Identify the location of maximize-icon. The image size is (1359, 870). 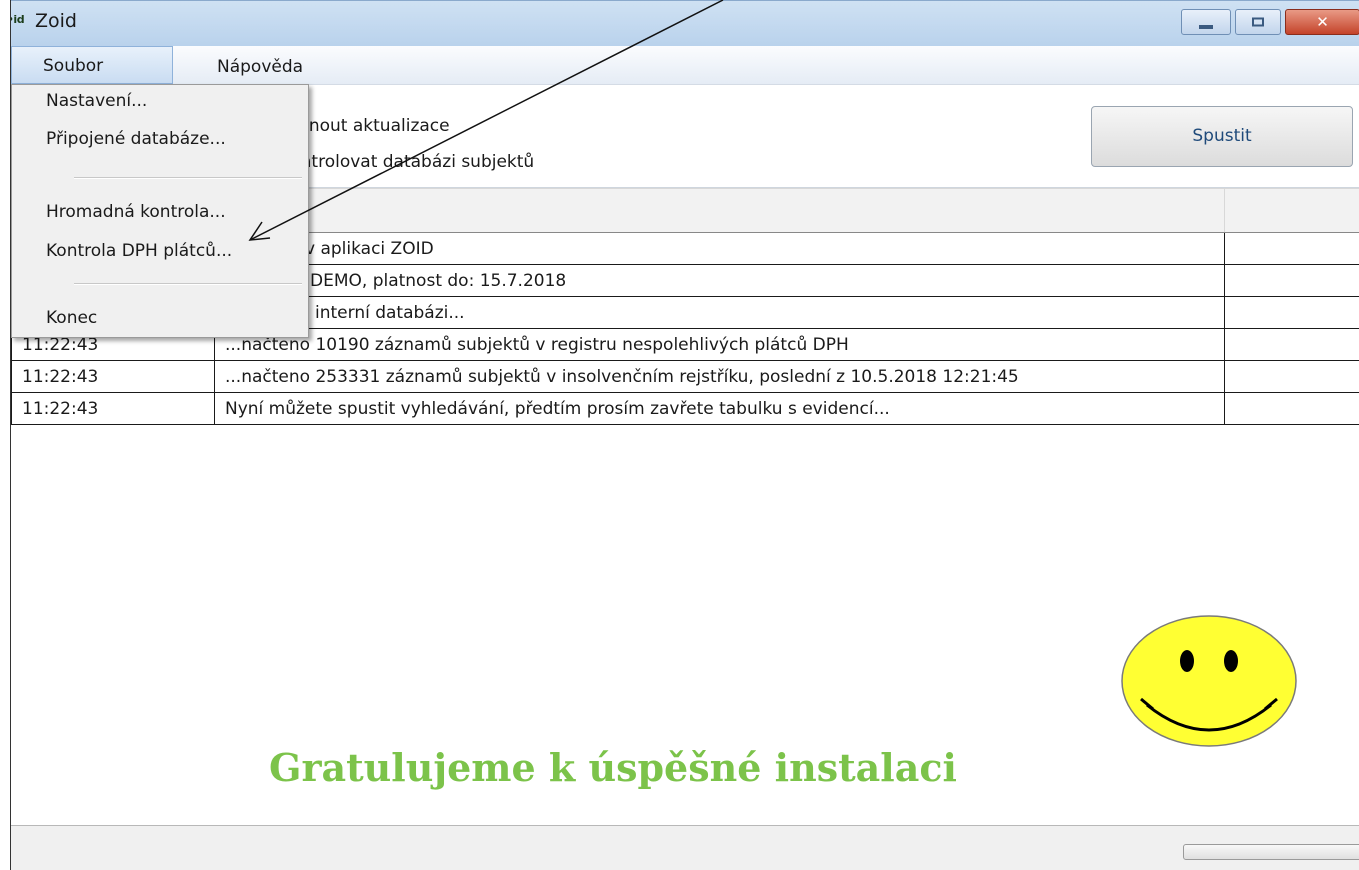
(1258, 22).